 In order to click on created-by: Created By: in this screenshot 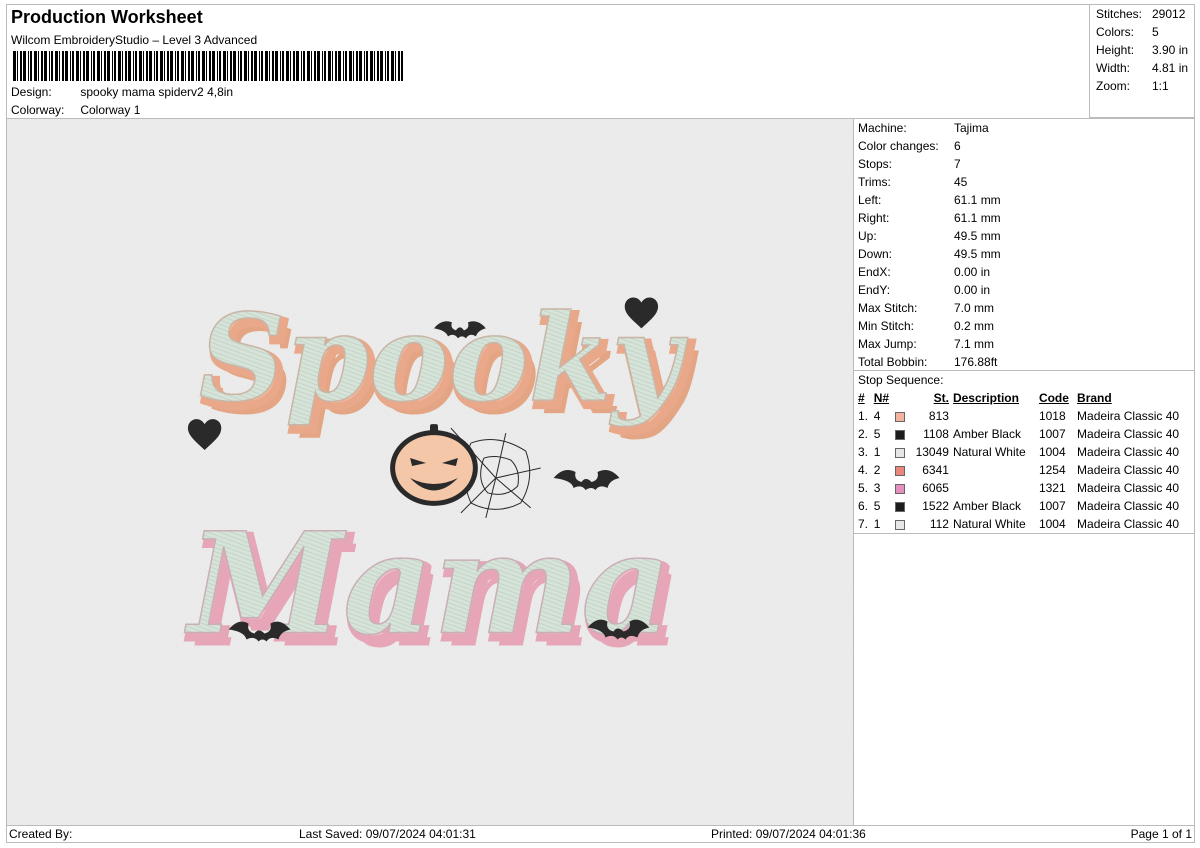, I will do `click(41, 834)`.